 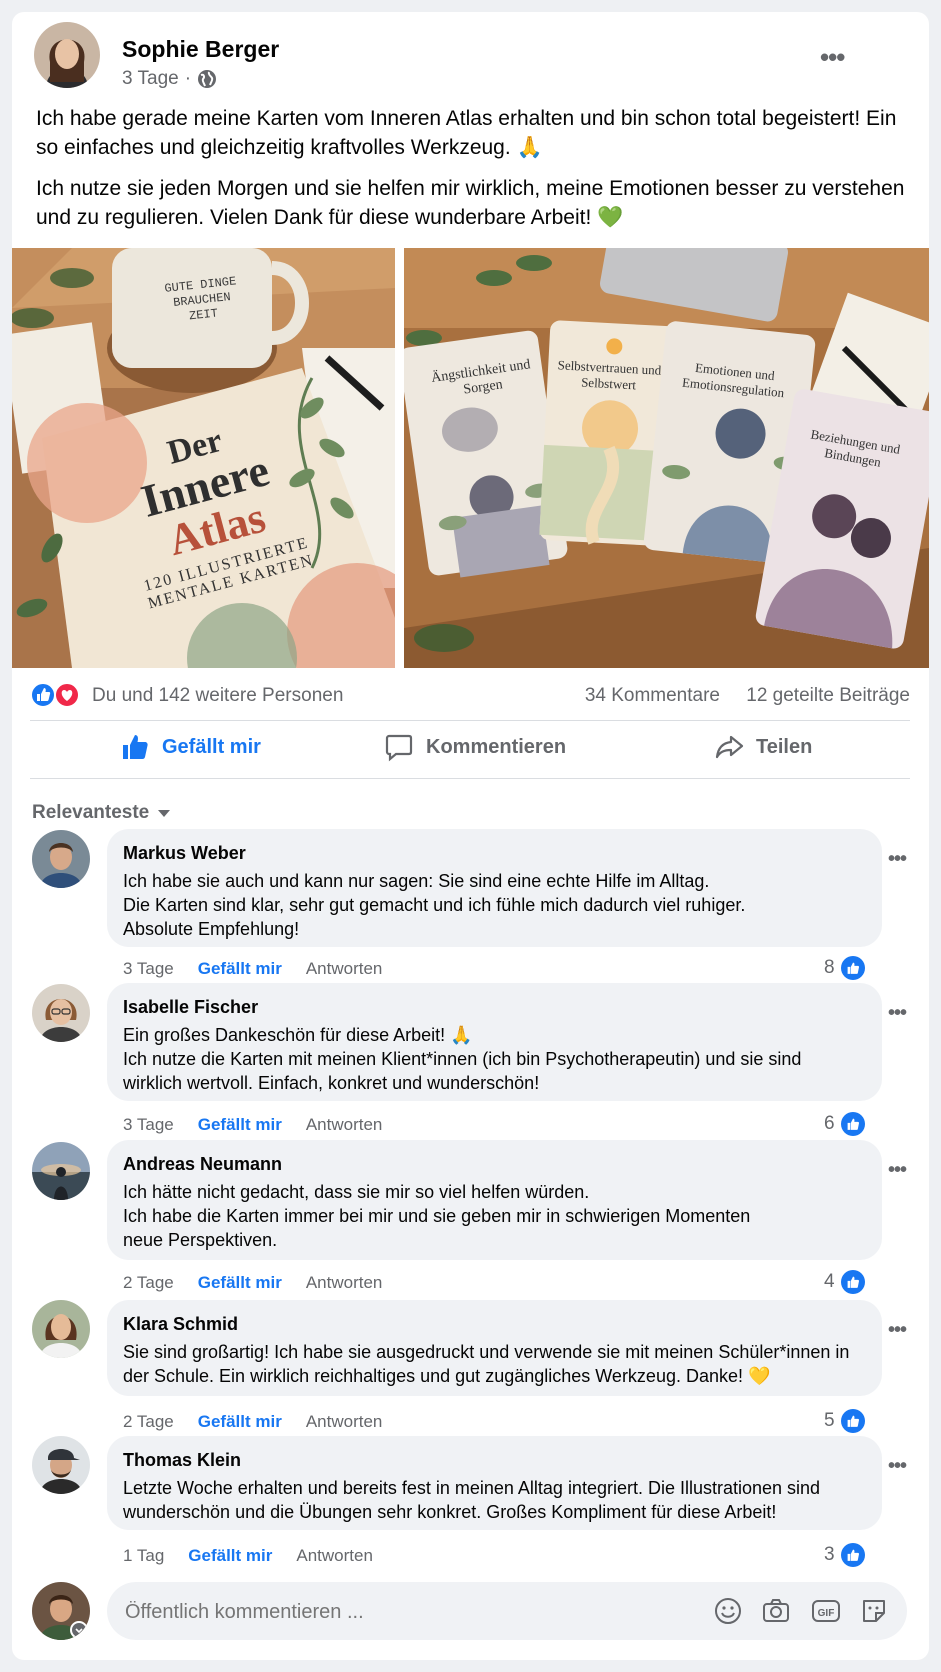 I want to click on current-user-avatar, so click(x=61, y=1611).